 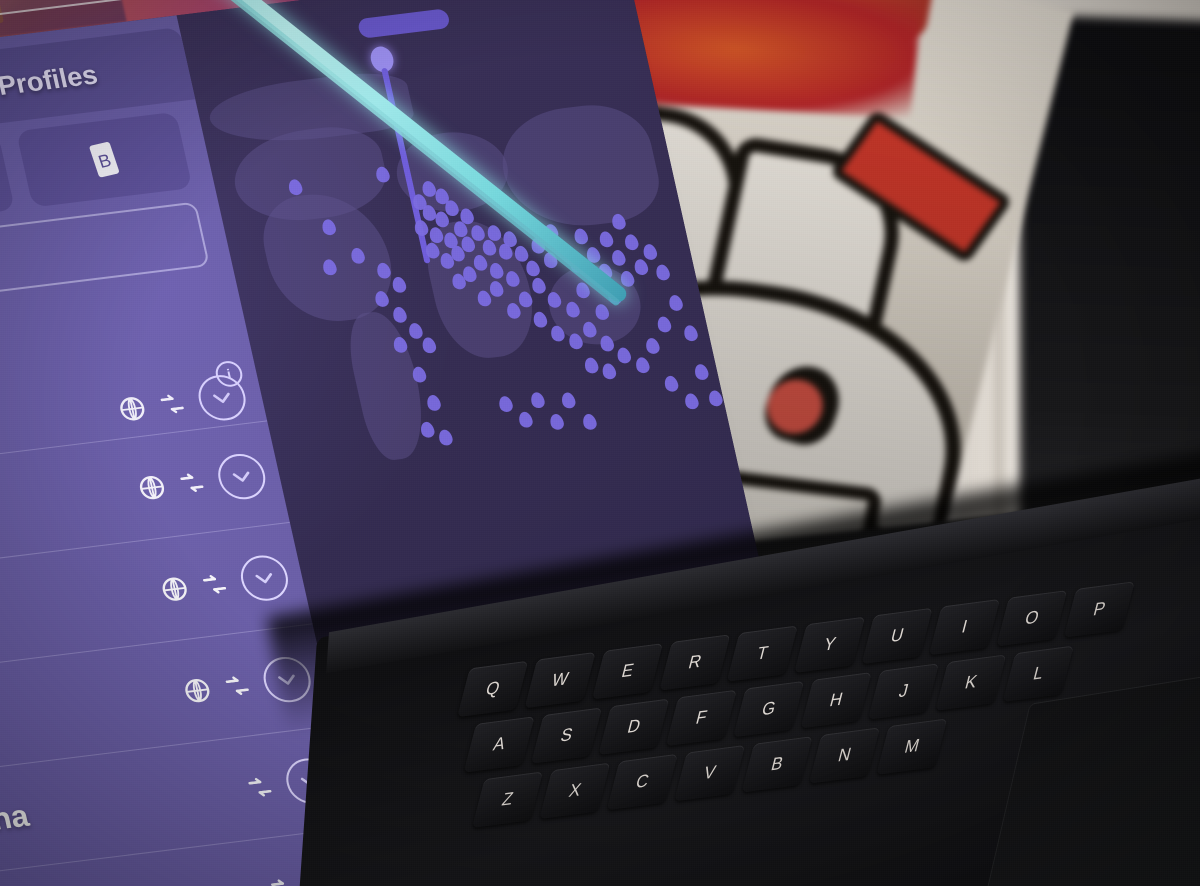 What do you see at coordinates (836, 700) in the screenshot?
I see `key-h: H` at bounding box center [836, 700].